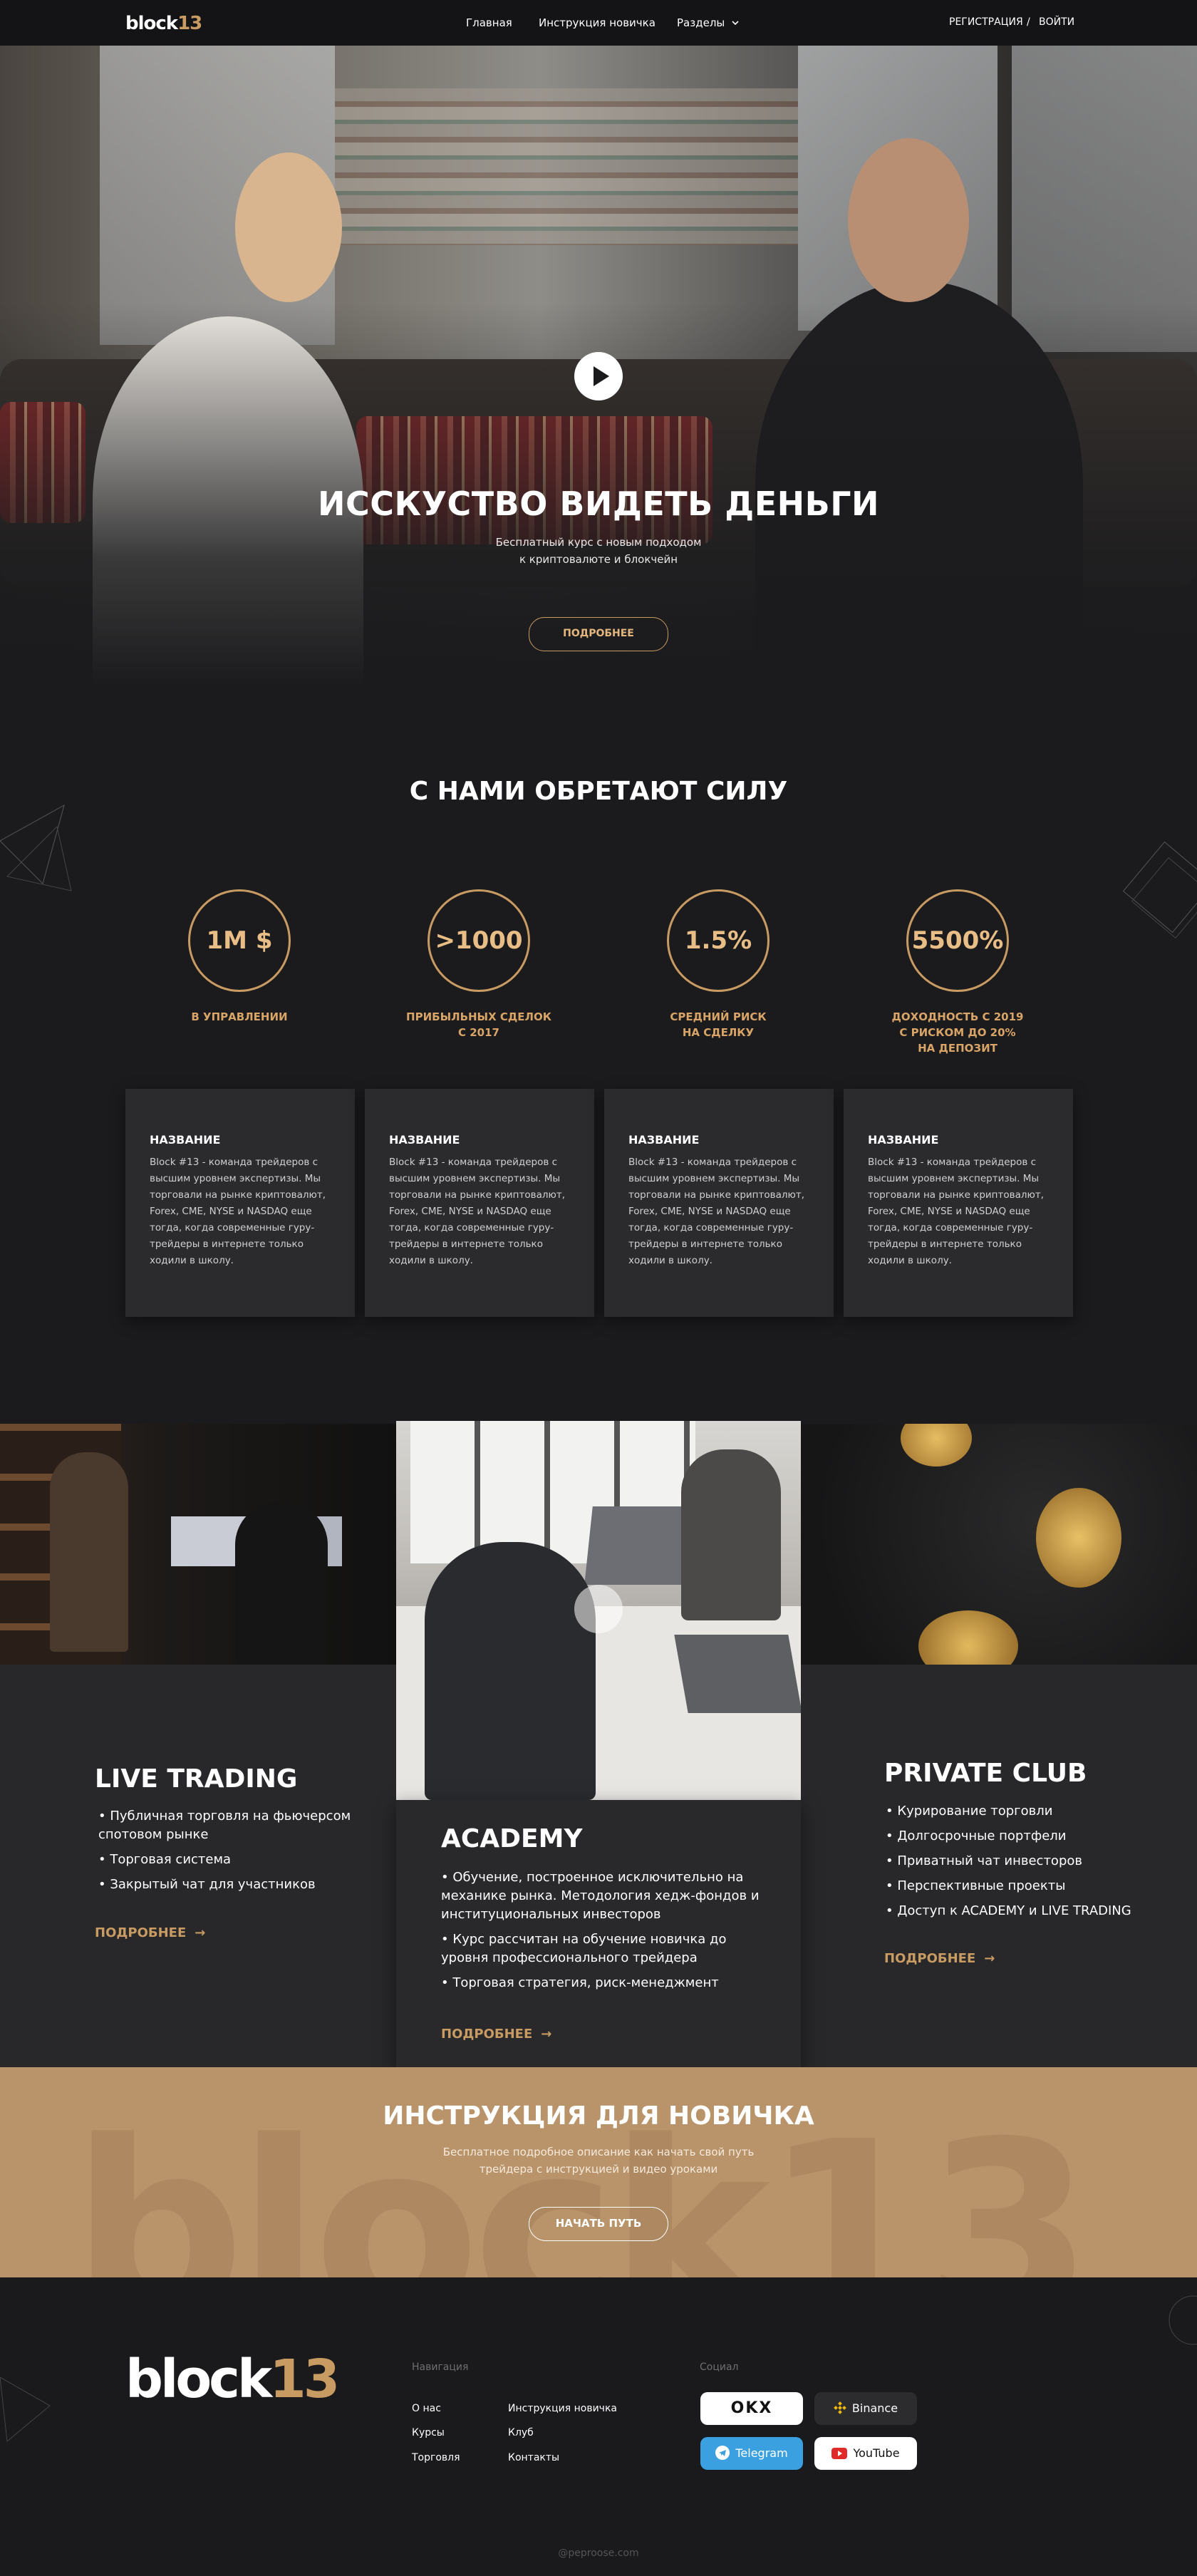  Describe the element at coordinates (735, 23) in the screenshot. I see `chevron-down-icon` at that location.